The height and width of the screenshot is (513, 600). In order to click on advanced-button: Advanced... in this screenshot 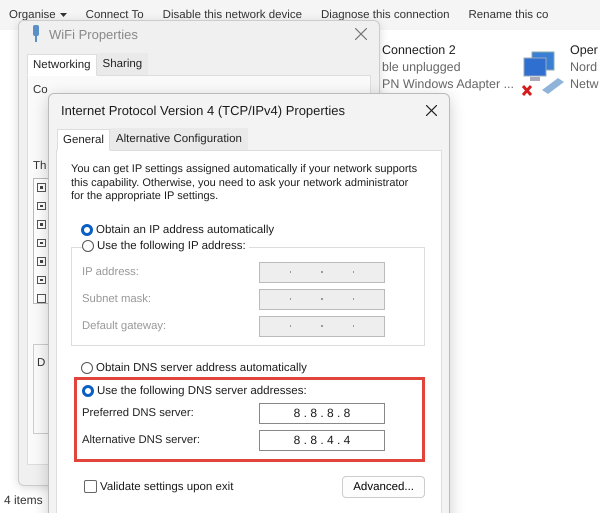, I will do `click(383, 487)`.